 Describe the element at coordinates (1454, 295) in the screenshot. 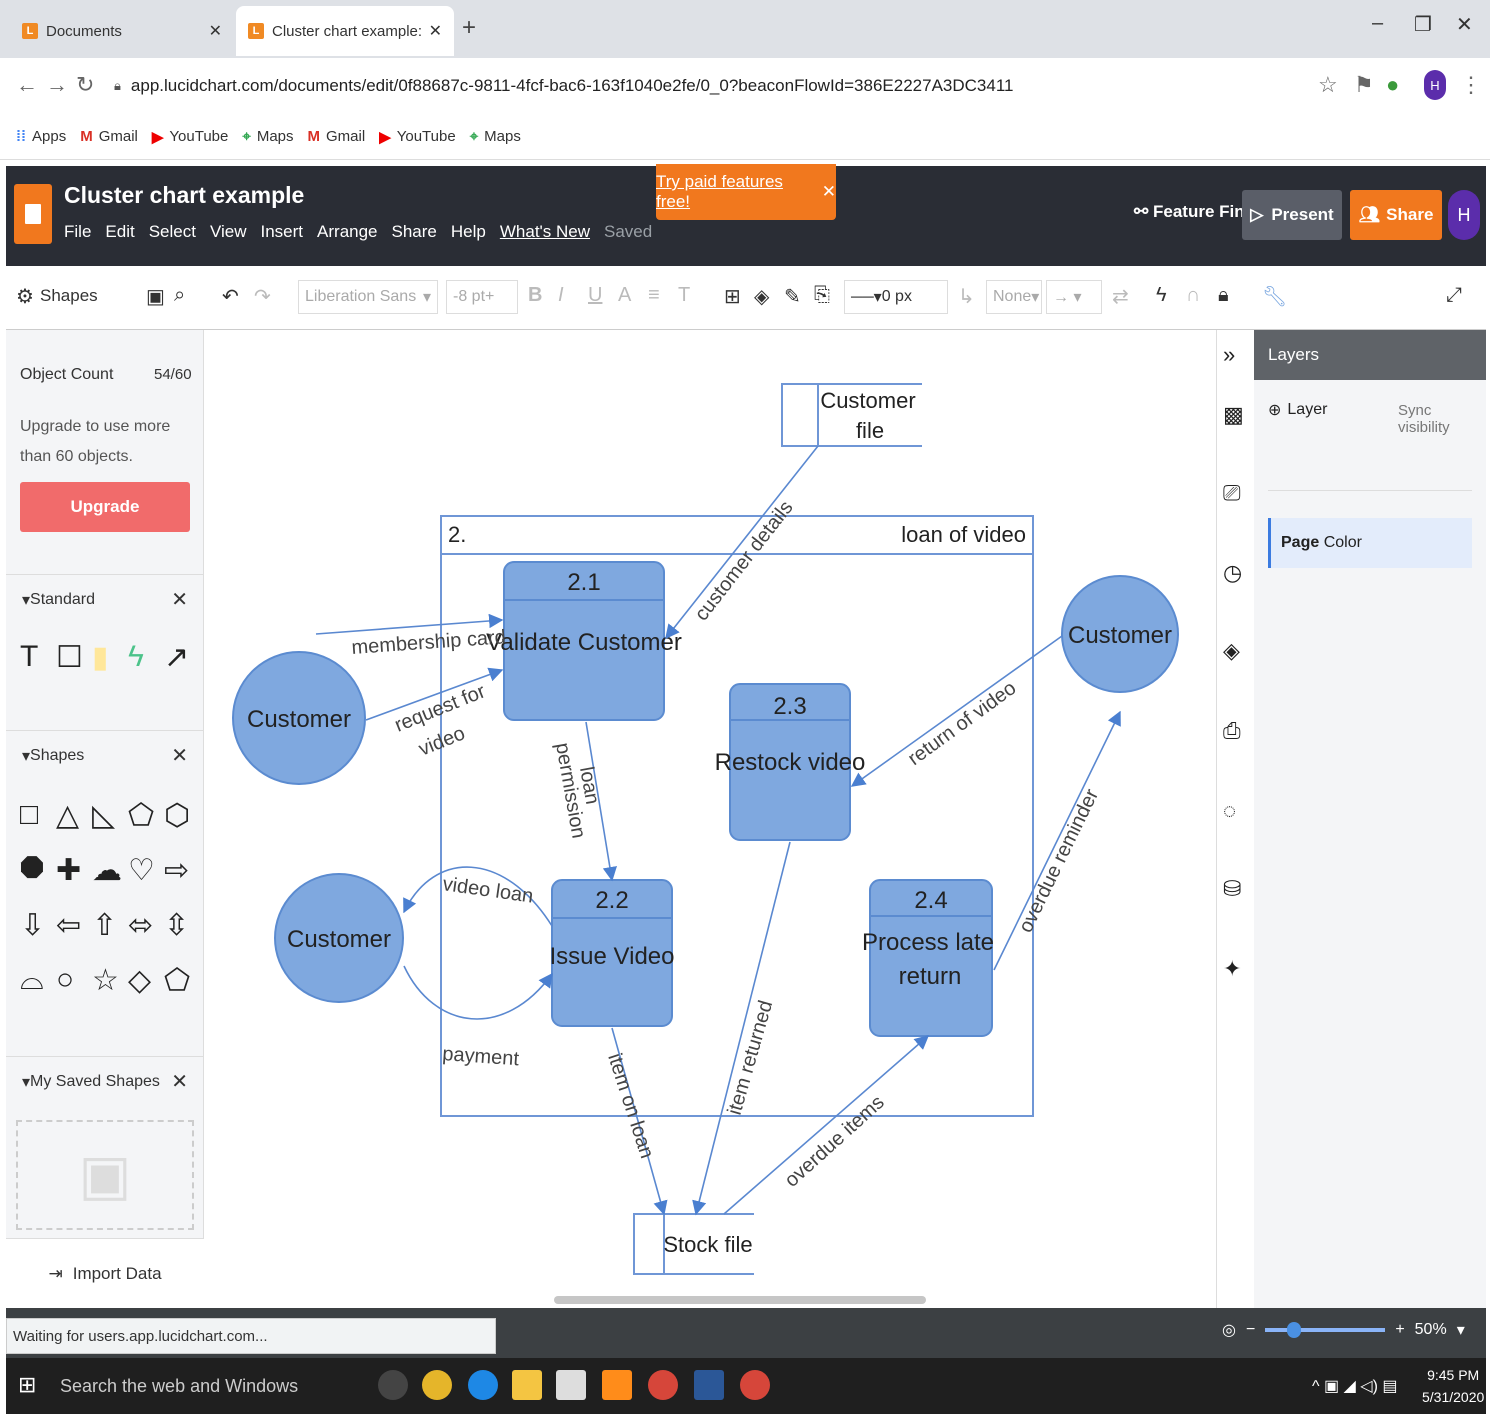

I see `fullscreen-icon: ⤢` at that location.